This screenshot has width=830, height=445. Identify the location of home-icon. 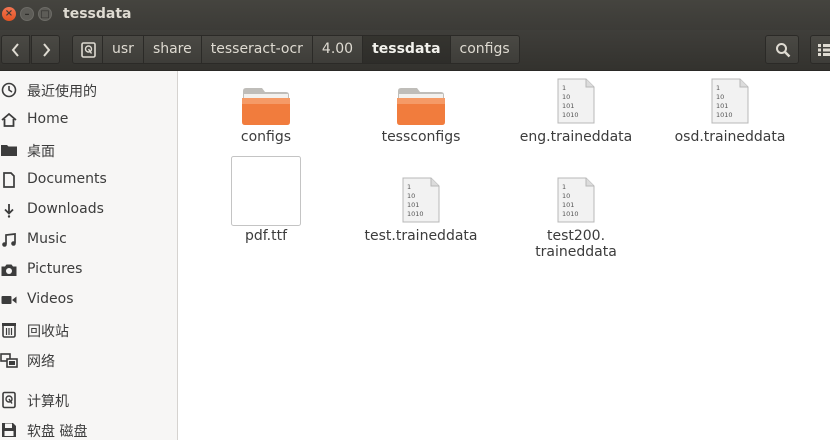
(9, 119).